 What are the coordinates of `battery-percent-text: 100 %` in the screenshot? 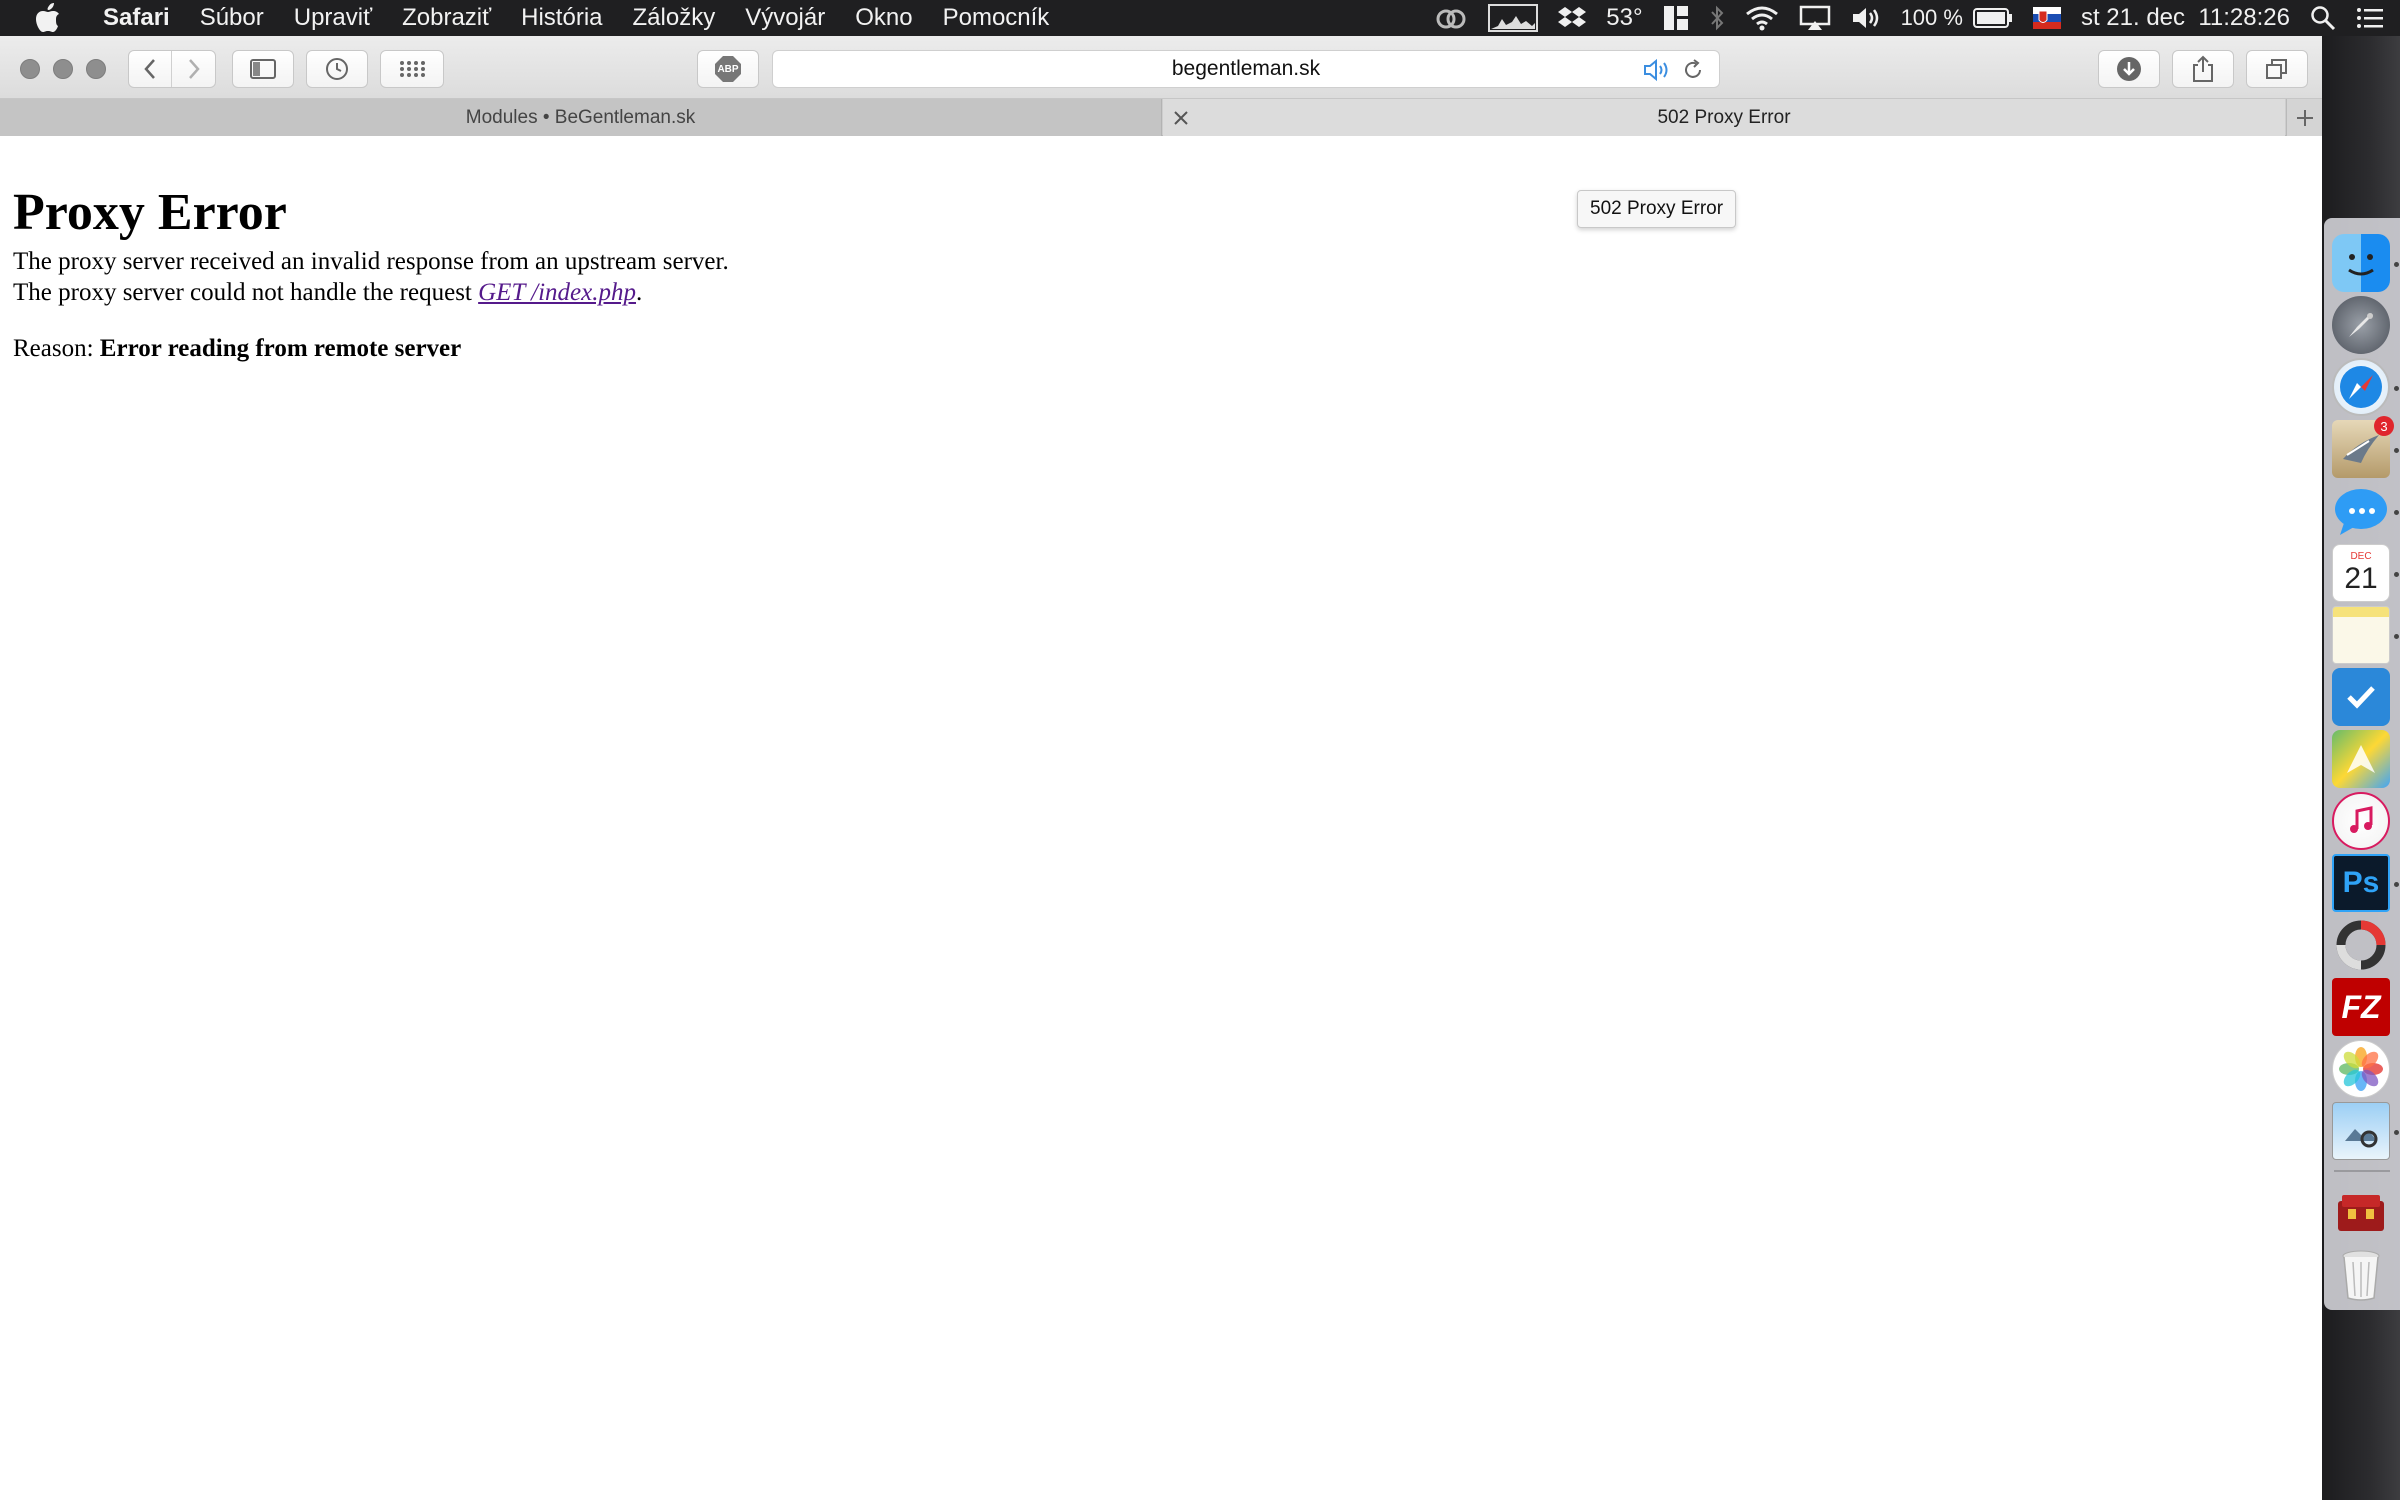 It's located at (1932, 18).